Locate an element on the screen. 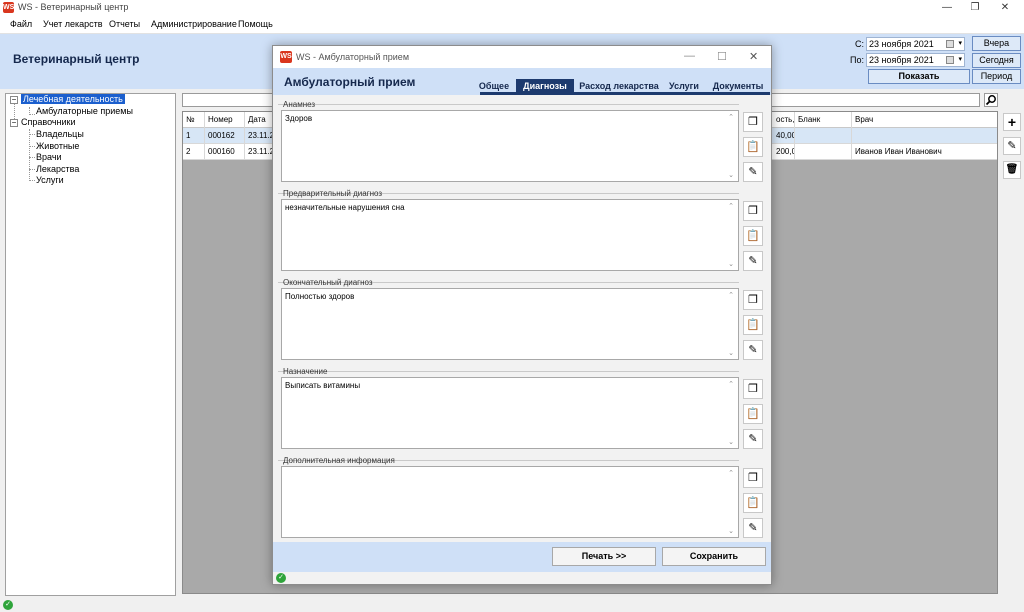 This screenshot has width=1024, height=612. menu-help: Помощь is located at coordinates (255, 24).